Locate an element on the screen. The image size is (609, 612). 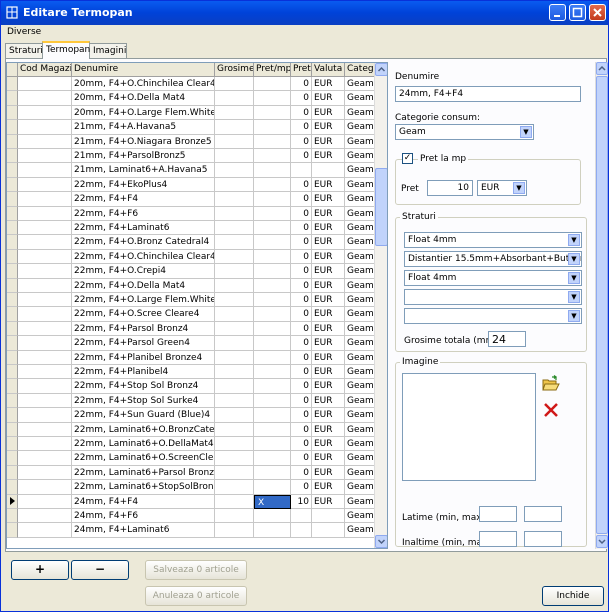
scroll-up-button is located at coordinates (381, 69).